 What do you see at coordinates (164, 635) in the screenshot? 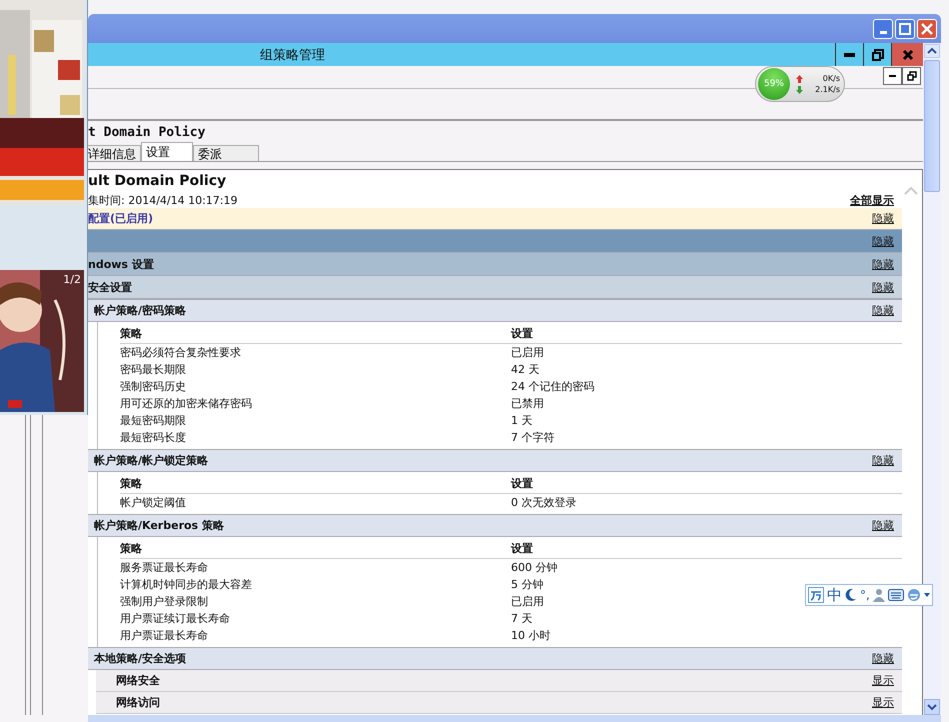
I see `table-cell-text: 用户票证最长寿命` at bounding box center [164, 635].